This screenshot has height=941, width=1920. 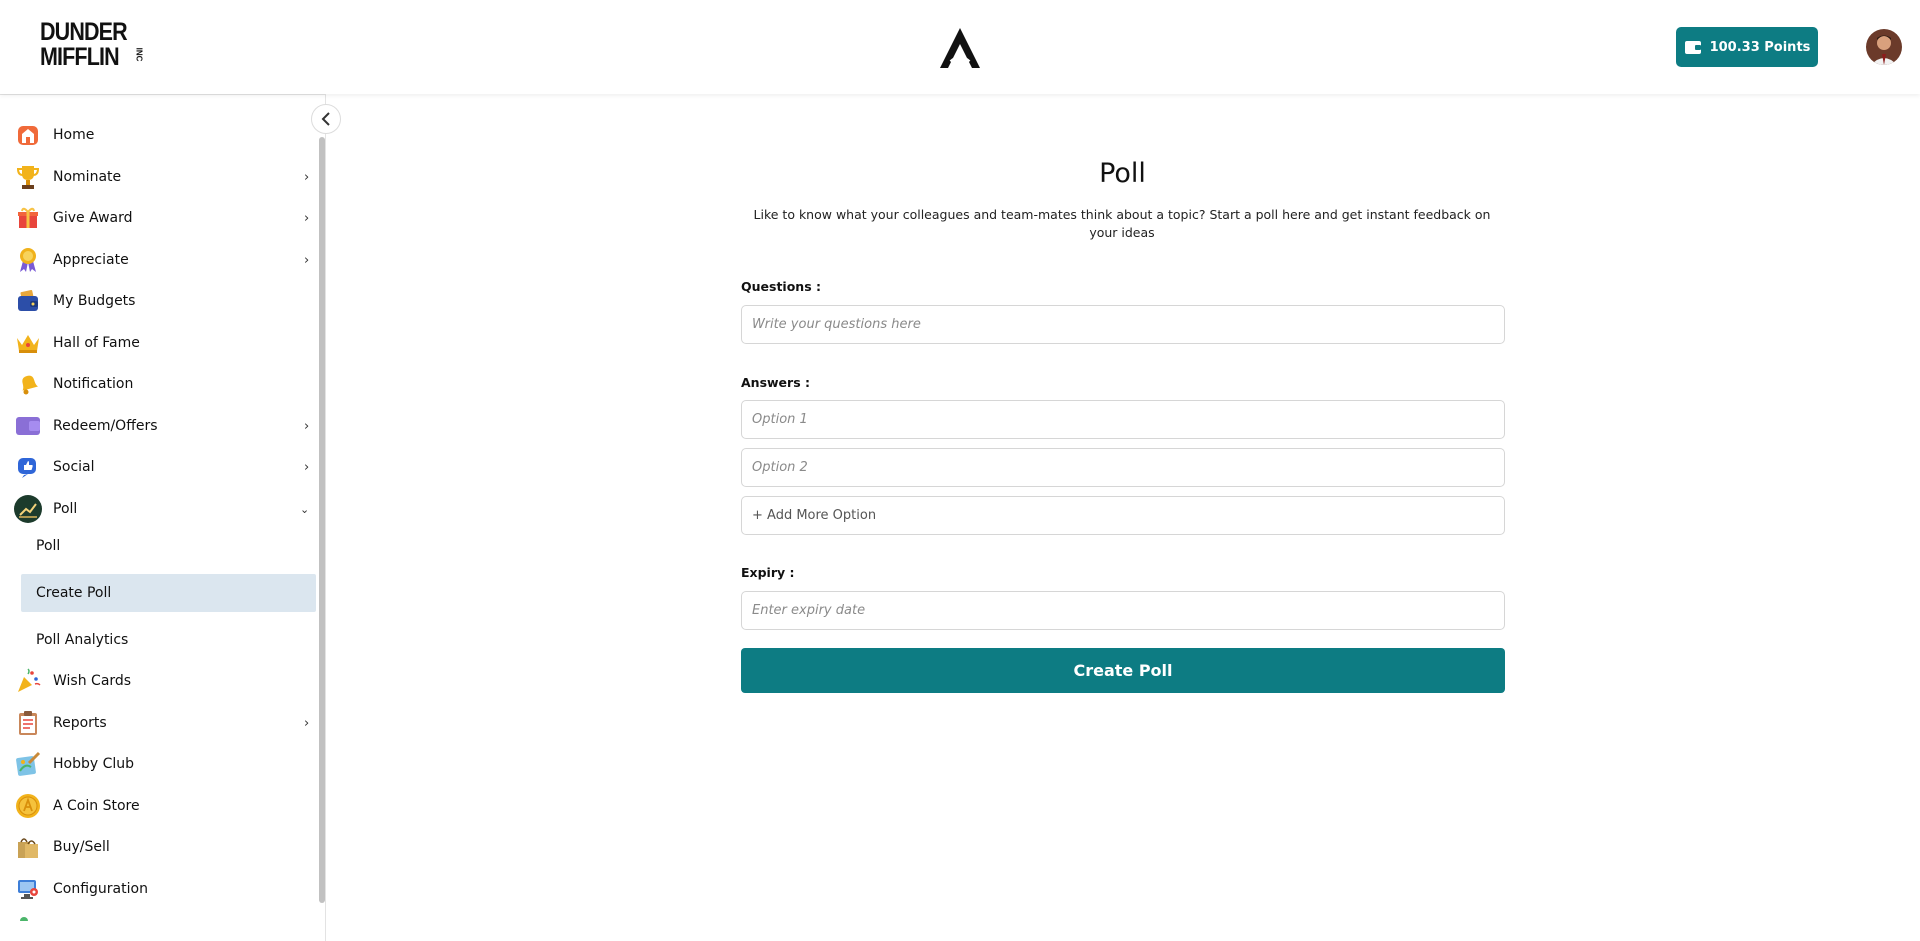 I want to click on sidebar-item-hall-of-fame: Hall of Fame, so click(x=164, y=343).